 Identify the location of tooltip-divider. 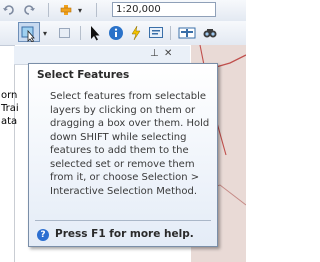
(123, 220).